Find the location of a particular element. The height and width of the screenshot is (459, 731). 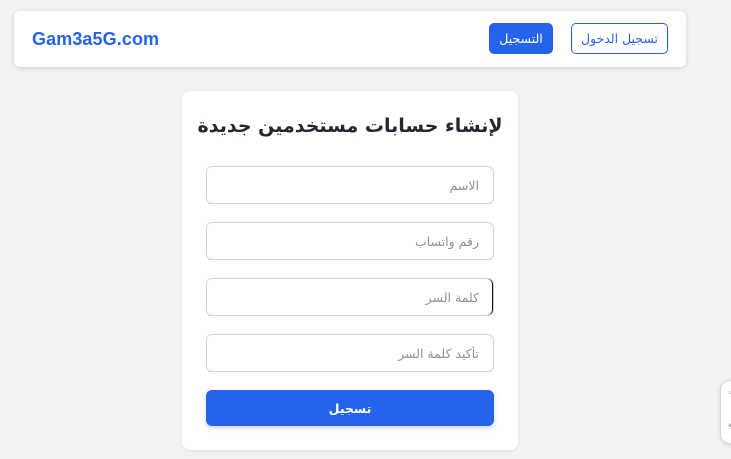

floating-side-widget: ◦ ‹ is located at coordinates (725, 412).